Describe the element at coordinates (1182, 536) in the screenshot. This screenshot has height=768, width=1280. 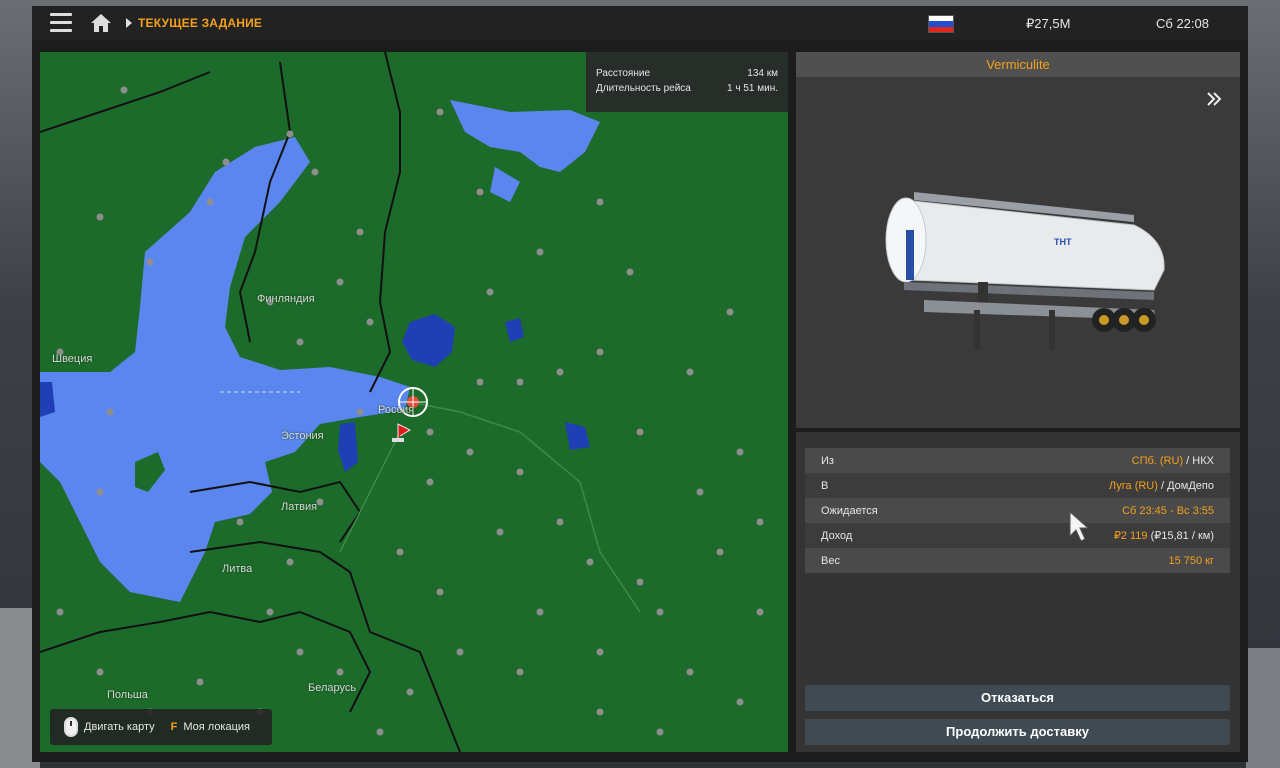
I see `income-rate: (₽15,81 / км)` at that location.